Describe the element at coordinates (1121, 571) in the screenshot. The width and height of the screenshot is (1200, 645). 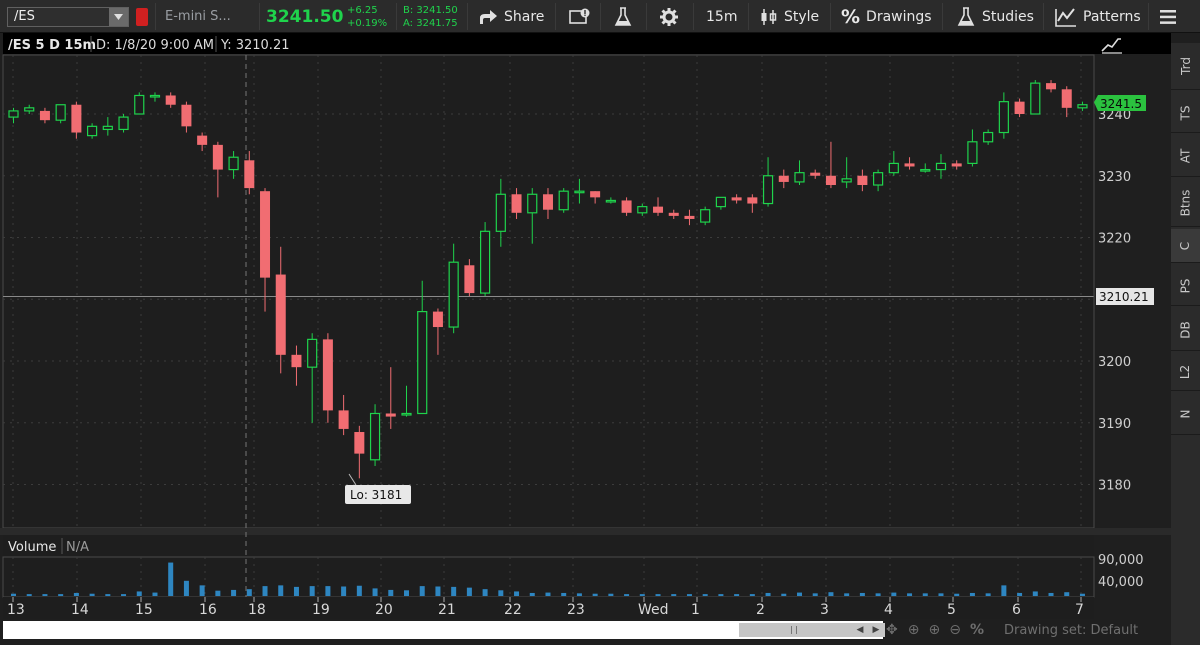
I see `volume-axis: 90,000 40,000` at that location.